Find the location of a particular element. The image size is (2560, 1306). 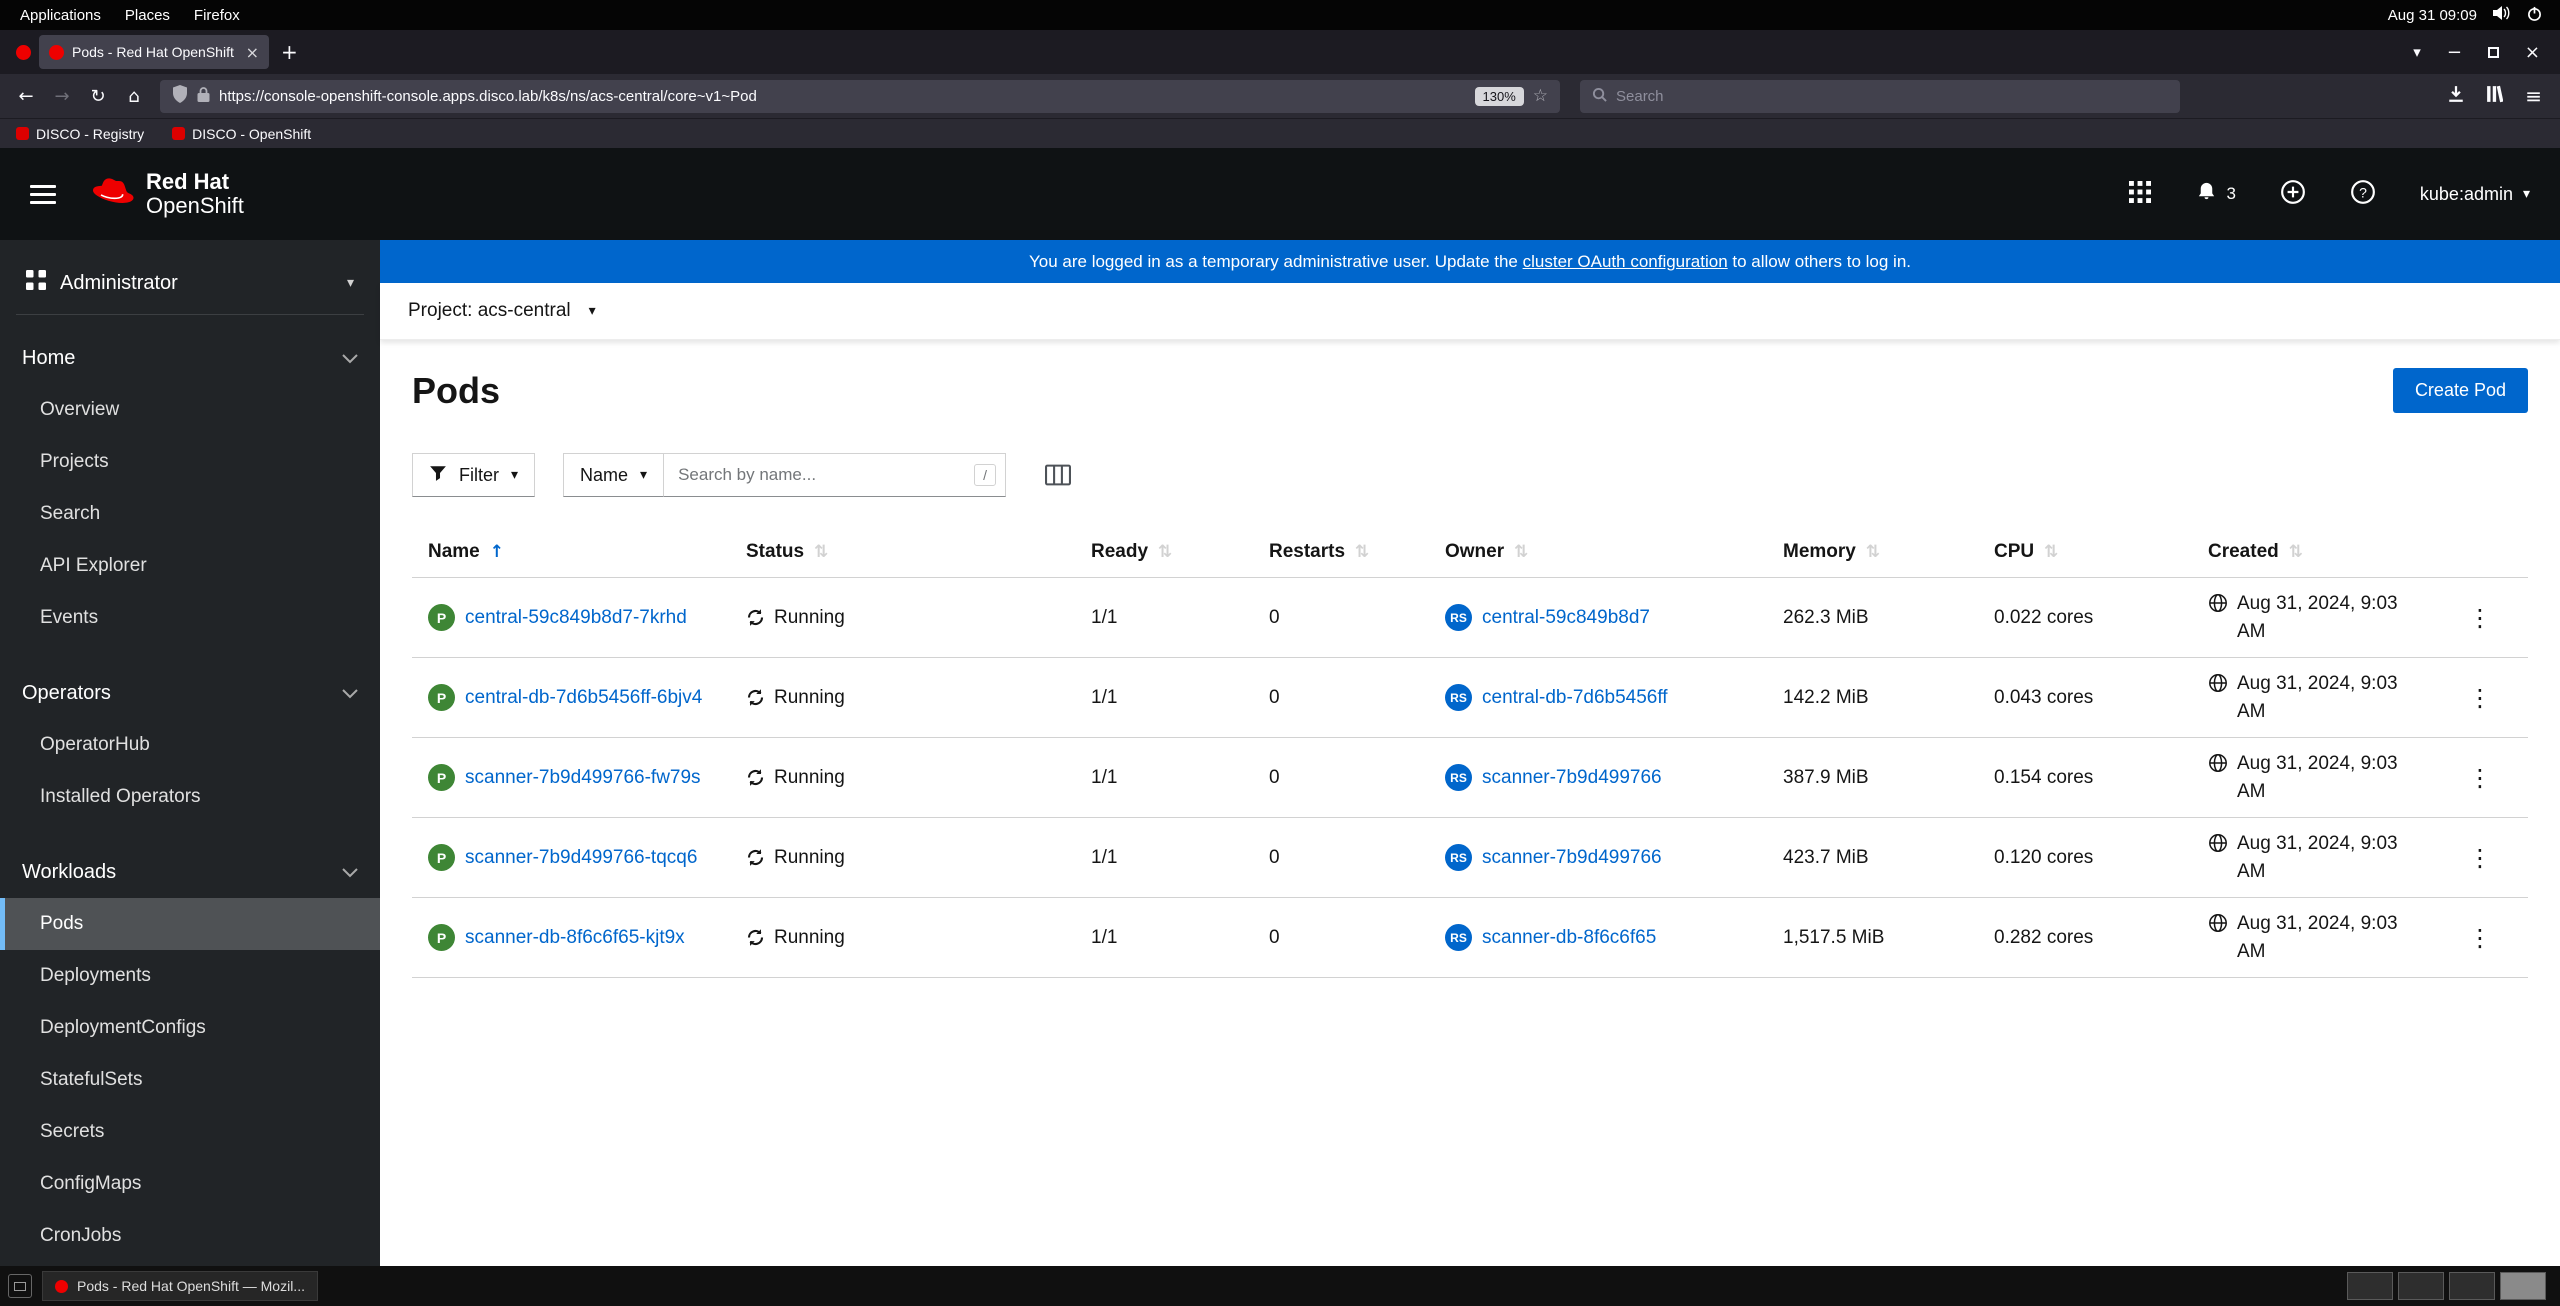

volume-icon is located at coordinates (2502, 15).